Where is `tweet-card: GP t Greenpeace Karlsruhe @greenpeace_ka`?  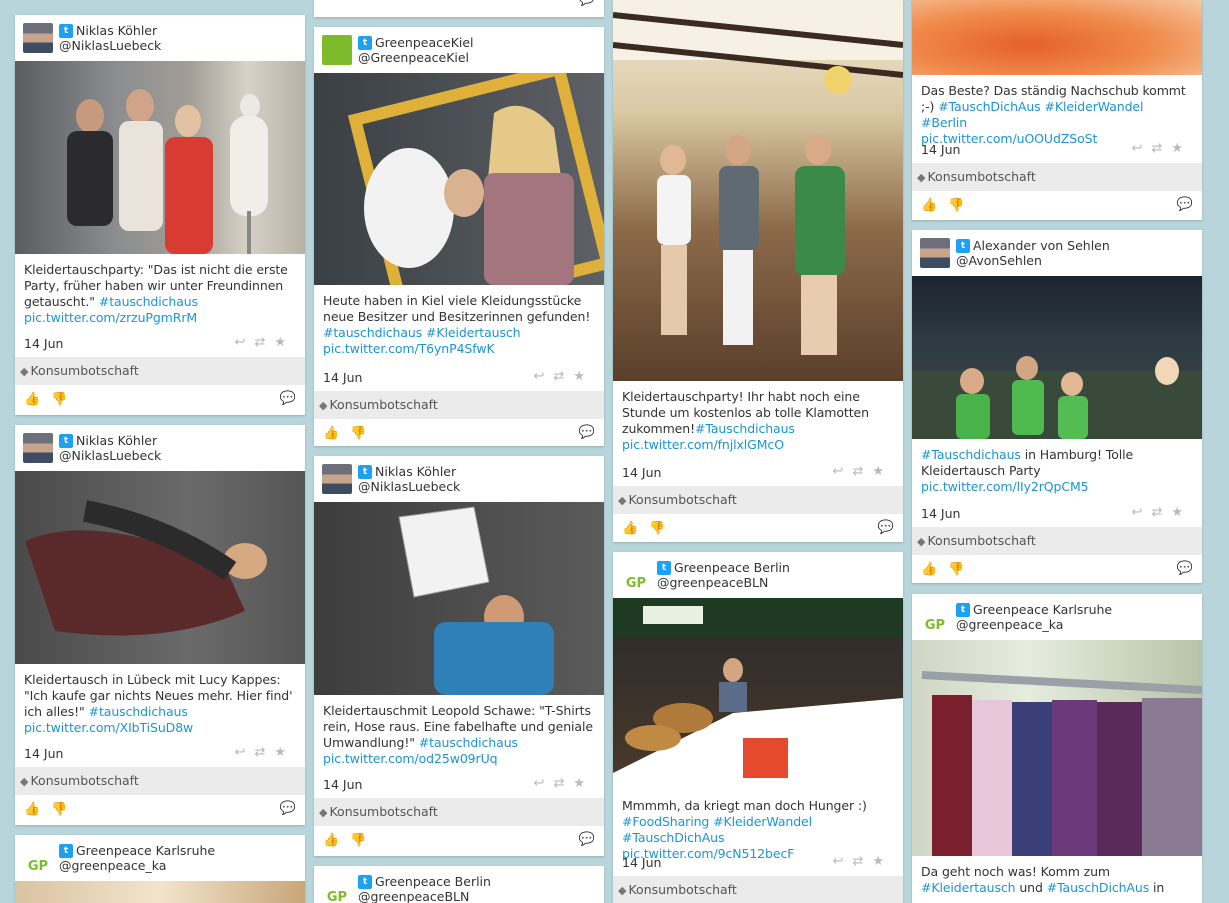
tweet-card: GP t Greenpeace Karlsruhe @greenpeace_ka is located at coordinates (160, 869).